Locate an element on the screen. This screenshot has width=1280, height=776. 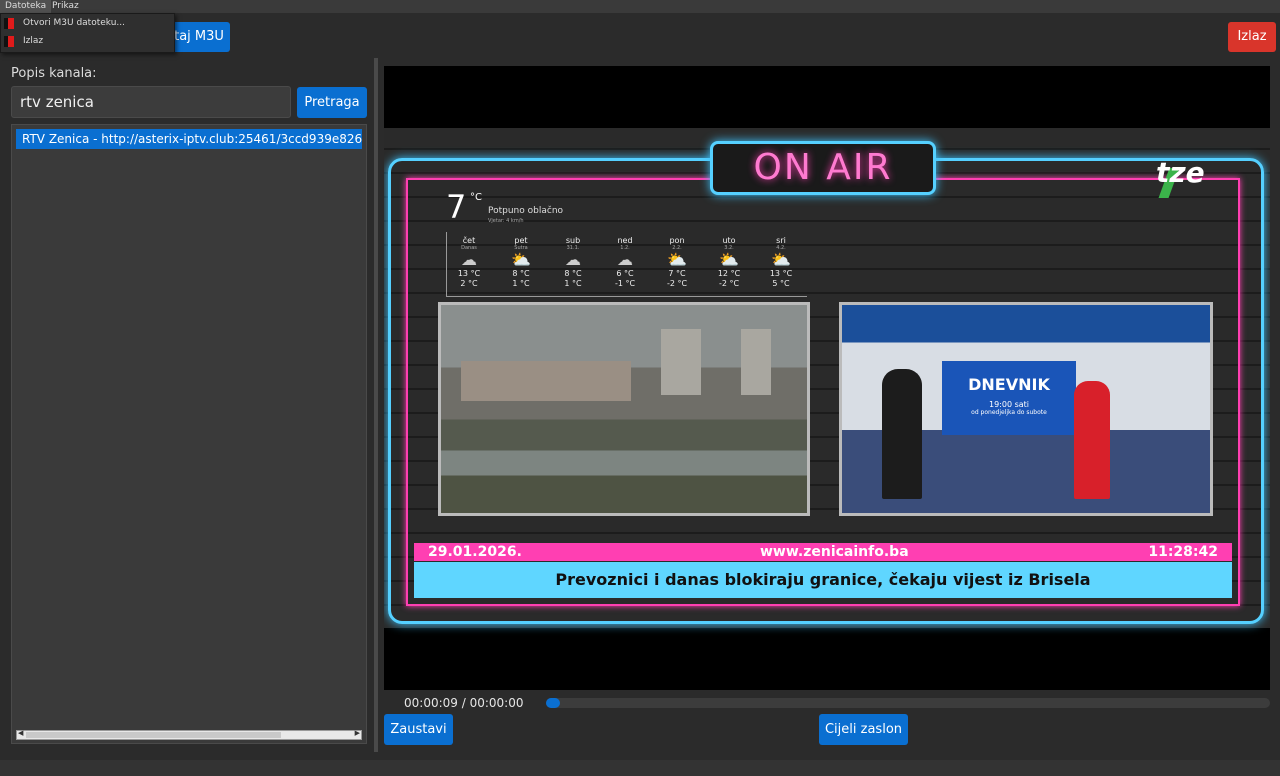
day-name: ned is located at coordinates (625, 240).